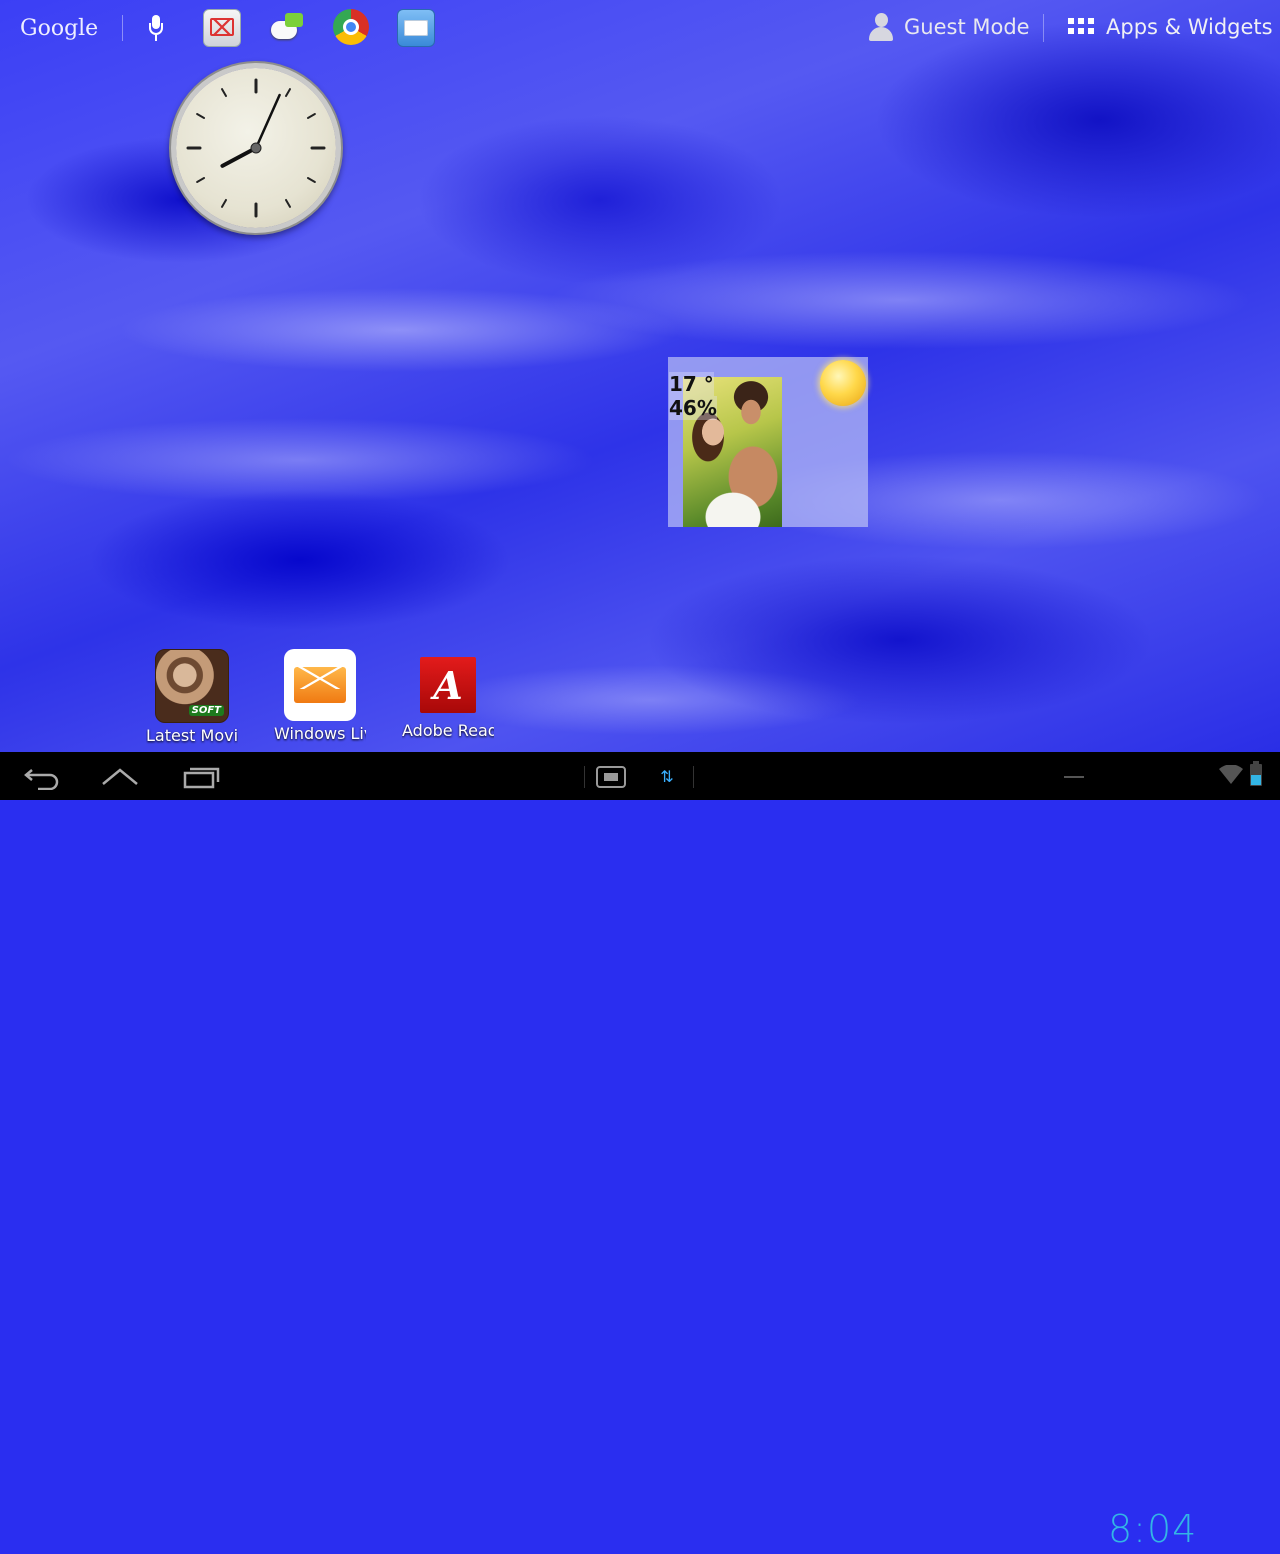 This screenshot has height=1554, width=1280. What do you see at coordinates (287, 27) in the screenshot?
I see `messaging-icon` at bounding box center [287, 27].